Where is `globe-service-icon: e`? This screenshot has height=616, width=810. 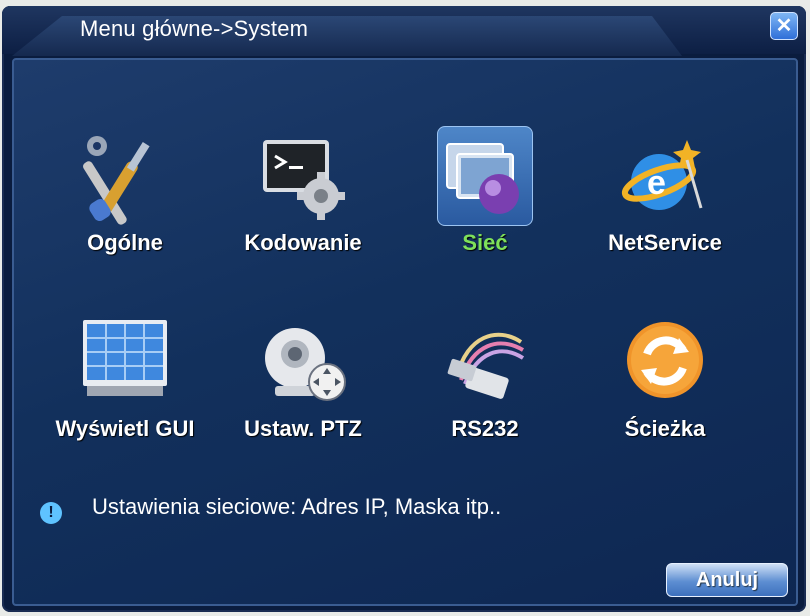
globe-service-icon: e is located at coordinates (665, 178).